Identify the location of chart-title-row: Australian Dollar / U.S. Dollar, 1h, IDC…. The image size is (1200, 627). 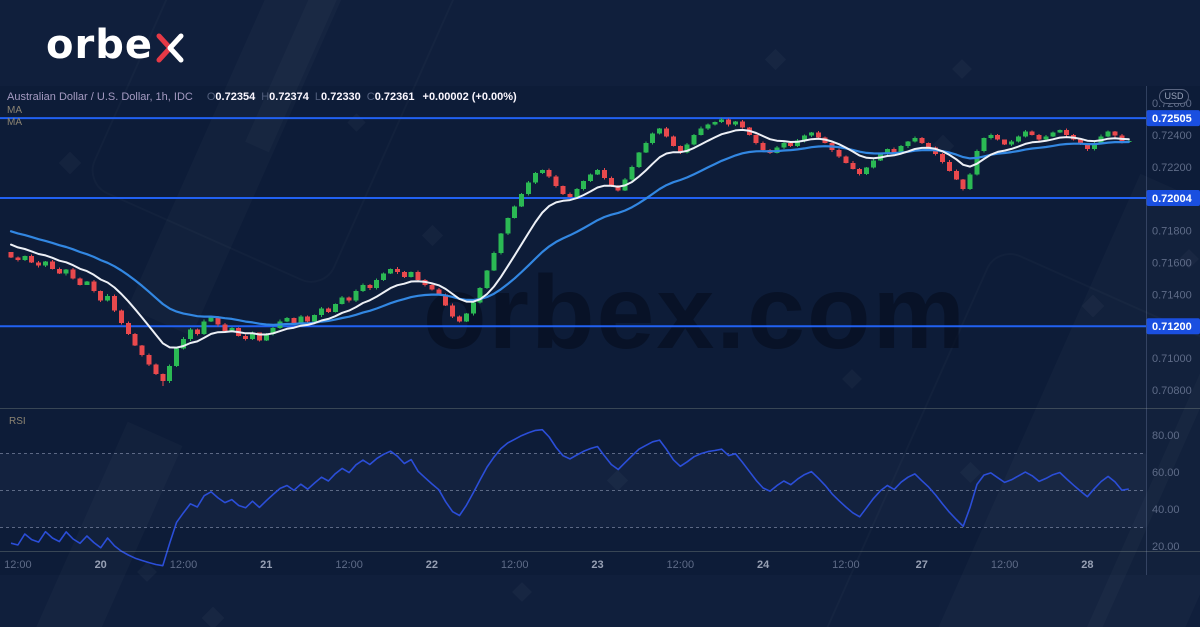
(262, 97).